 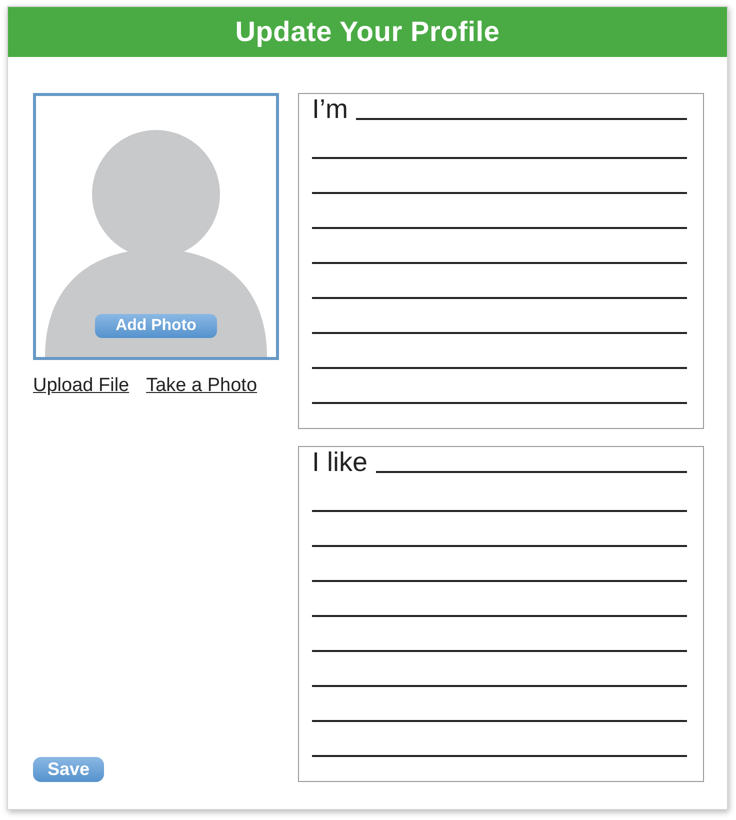 I want to click on prompt-label: I like, so click(x=340, y=462).